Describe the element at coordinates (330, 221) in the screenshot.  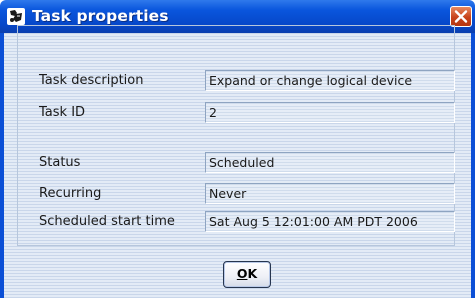
I see `scheduled-start-time-field: Sat Aug 5 12:01:00 AM PDT 2006` at that location.